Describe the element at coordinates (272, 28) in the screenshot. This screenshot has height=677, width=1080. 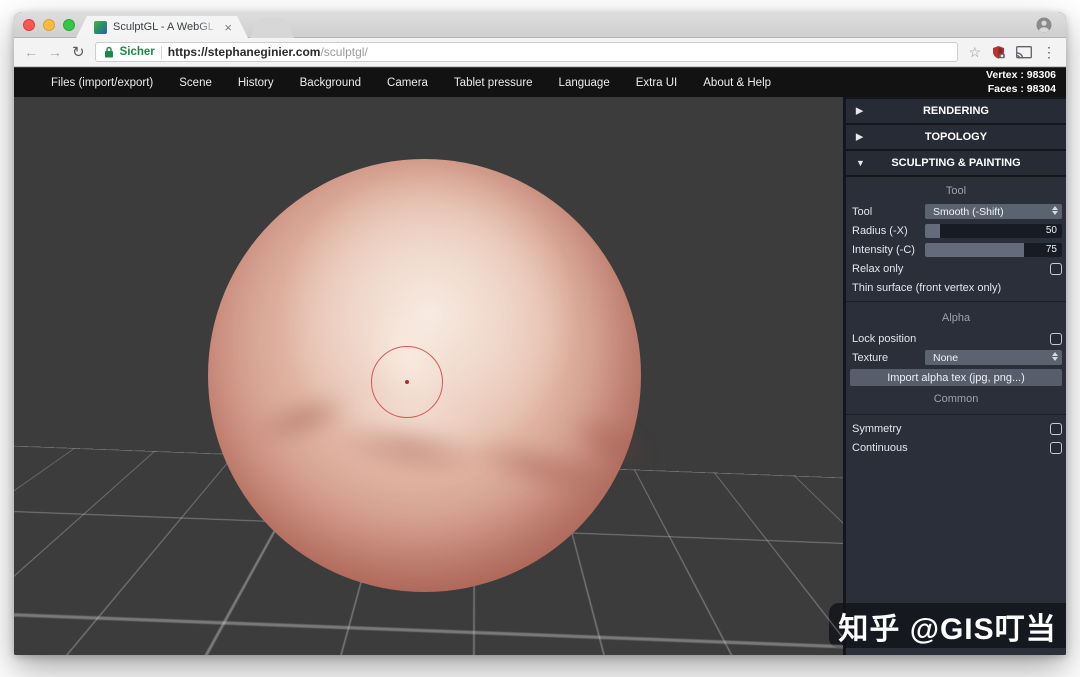
I see `new-tab-button` at that location.